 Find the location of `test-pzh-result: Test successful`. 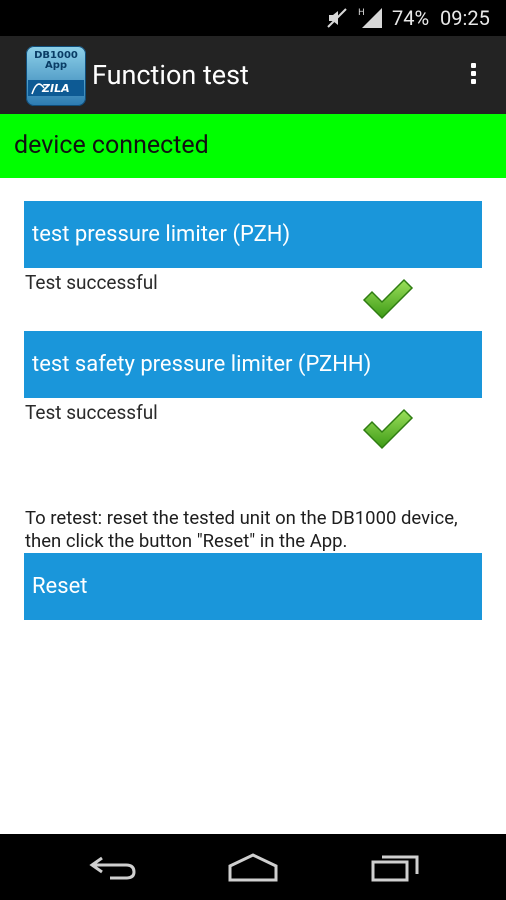

test-pzh-result: Test successful is located at coordinates (91, 282).